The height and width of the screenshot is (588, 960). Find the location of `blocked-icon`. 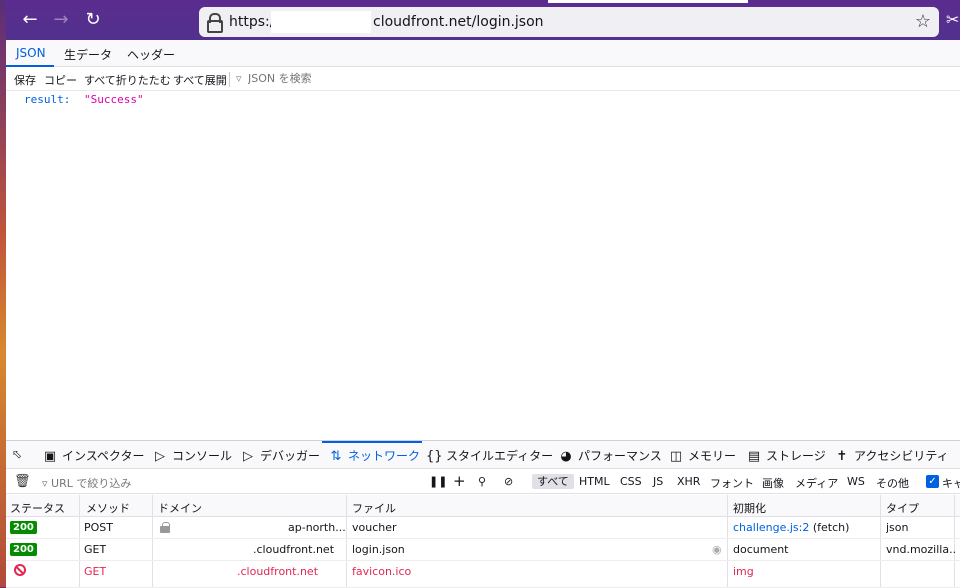

blocked-icon is located at coordinates (20, 570).